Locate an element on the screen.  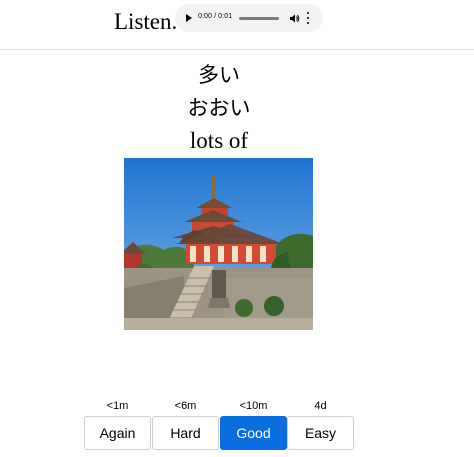
answer-again: <1m Again is located at coordinates (117, 426).